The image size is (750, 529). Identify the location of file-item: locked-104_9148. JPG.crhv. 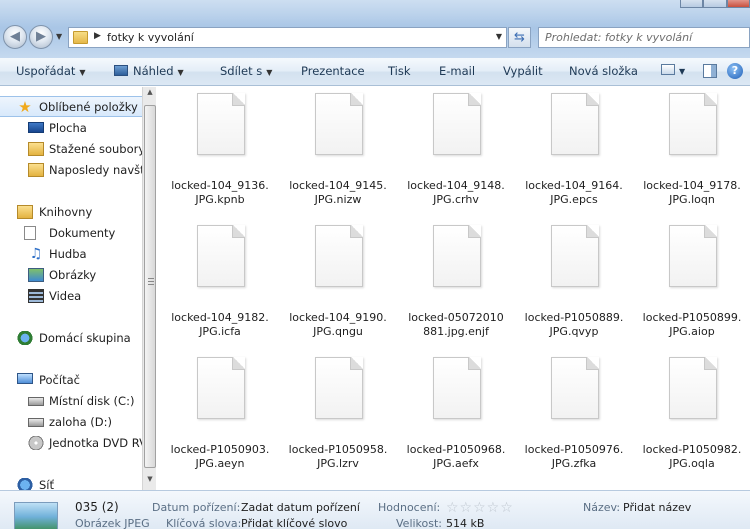
(456, 151).